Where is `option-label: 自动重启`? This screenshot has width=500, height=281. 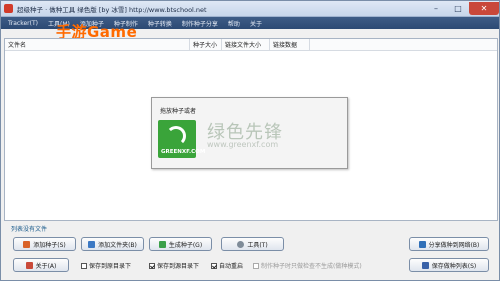
option-label: 自动重启 is located at coordinates (231, 266).